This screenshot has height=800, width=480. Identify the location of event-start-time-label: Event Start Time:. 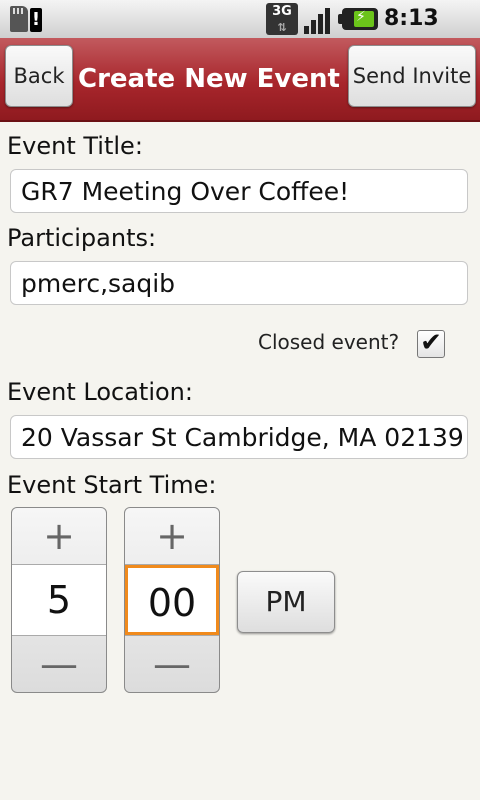
(112, 485).